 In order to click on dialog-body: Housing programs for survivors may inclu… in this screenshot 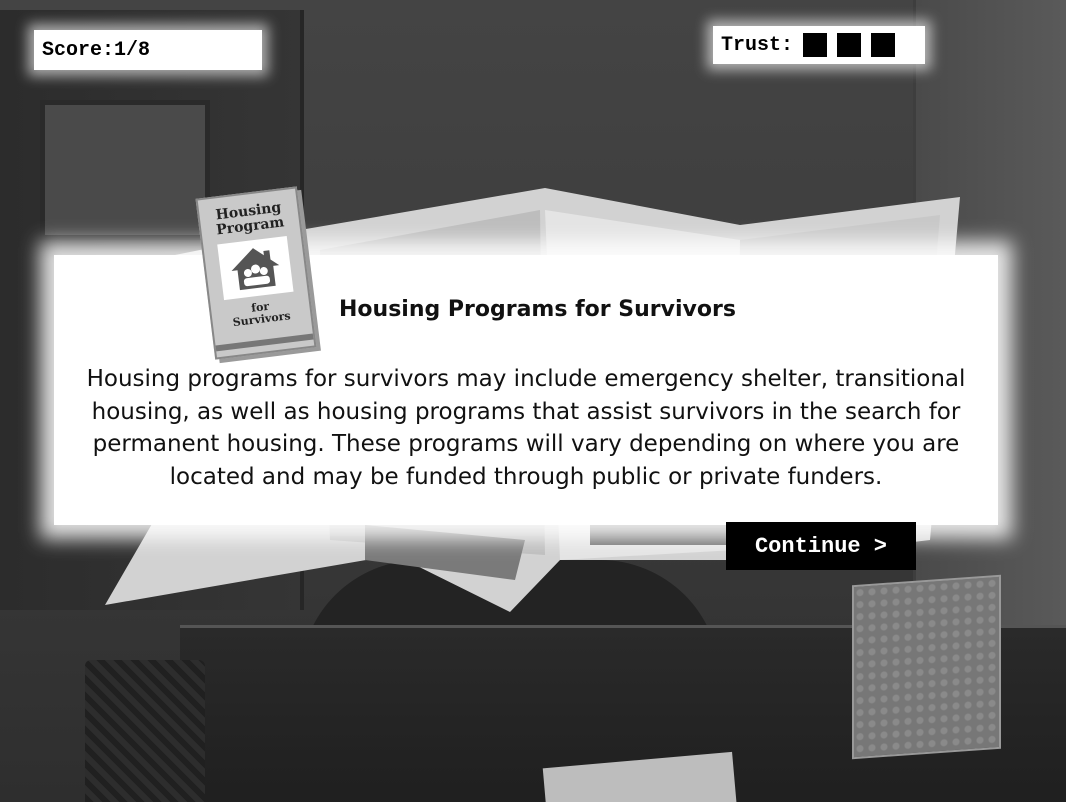, I will do `click(526, 428)`.